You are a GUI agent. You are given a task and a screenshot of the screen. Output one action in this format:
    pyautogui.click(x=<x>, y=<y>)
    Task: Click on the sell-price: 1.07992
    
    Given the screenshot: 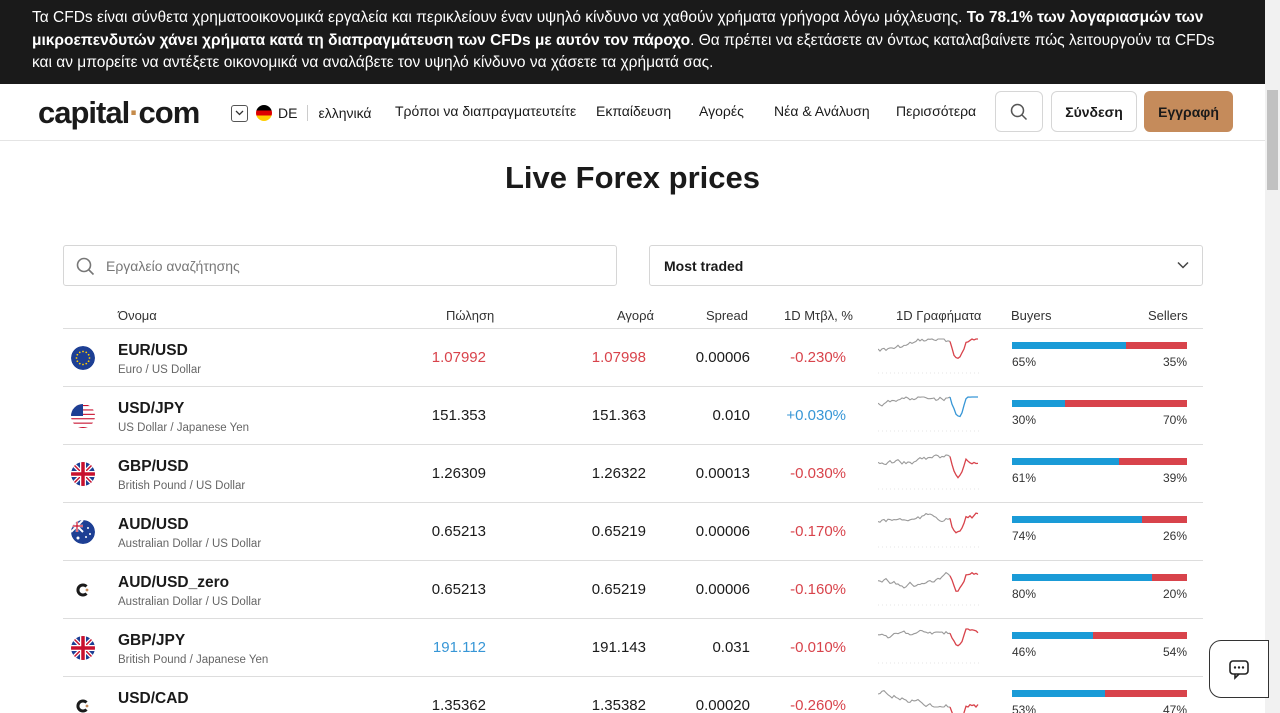 What is the action you would take?
    pyautogui.click(x=458, y=357)
    